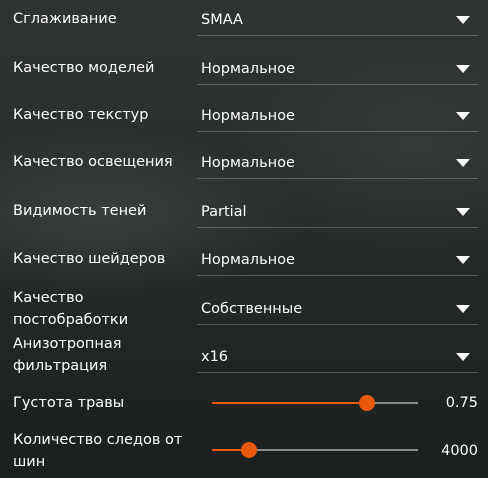  Describe the element at coordinates (215, 357) in the screenshot. I see `anisotropic-filtering-value: x16` at that location.